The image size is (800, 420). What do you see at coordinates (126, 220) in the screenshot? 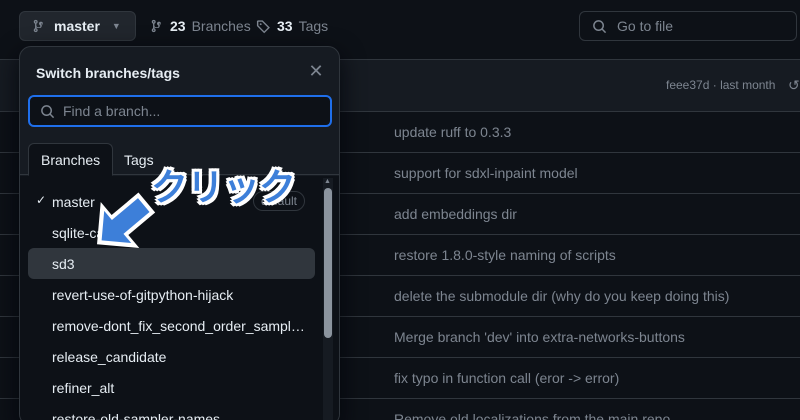
I see `annotation-arrow-icon` at bounding box center [126, 220].